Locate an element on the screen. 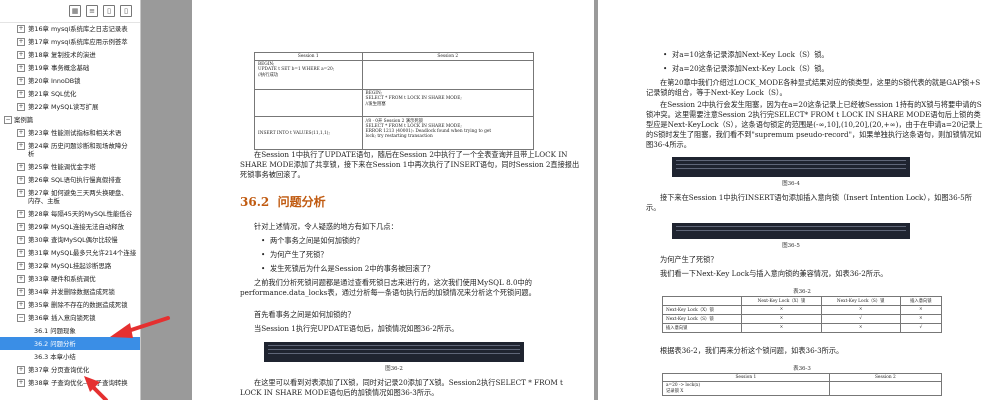  paragraph: 首先看事务之间是如何加锁的？ is located at coordinates (304, 314).